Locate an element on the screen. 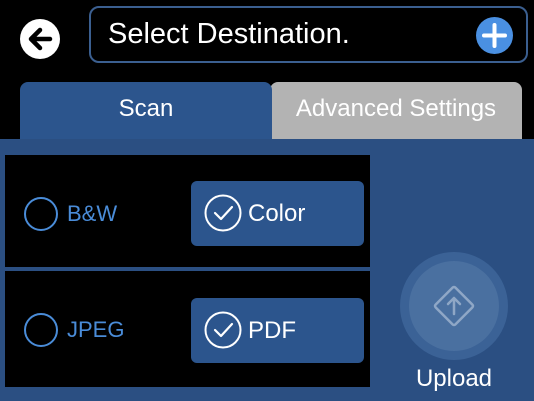 The image size is (534, 401). add-destination-button is located at coordinates (494, 35).